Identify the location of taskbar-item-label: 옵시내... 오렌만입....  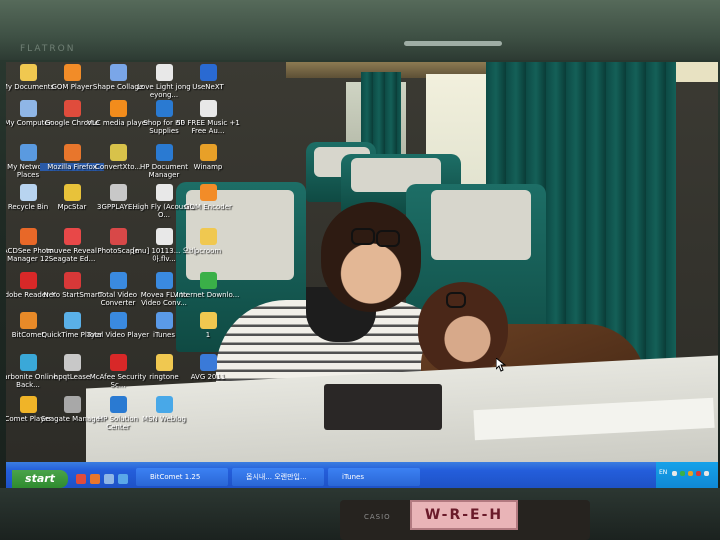
(276, 477).